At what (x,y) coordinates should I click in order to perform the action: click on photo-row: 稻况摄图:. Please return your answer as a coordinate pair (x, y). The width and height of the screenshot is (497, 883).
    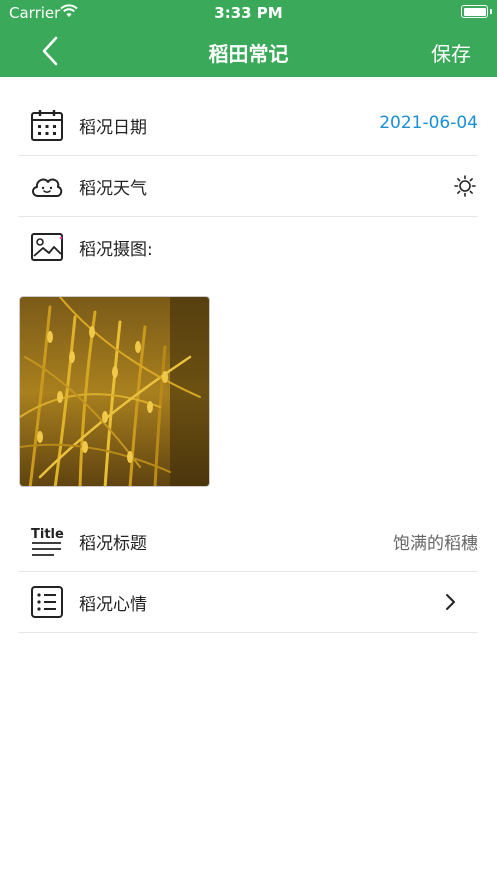
    Looking at the image, I should click on (248, 247).